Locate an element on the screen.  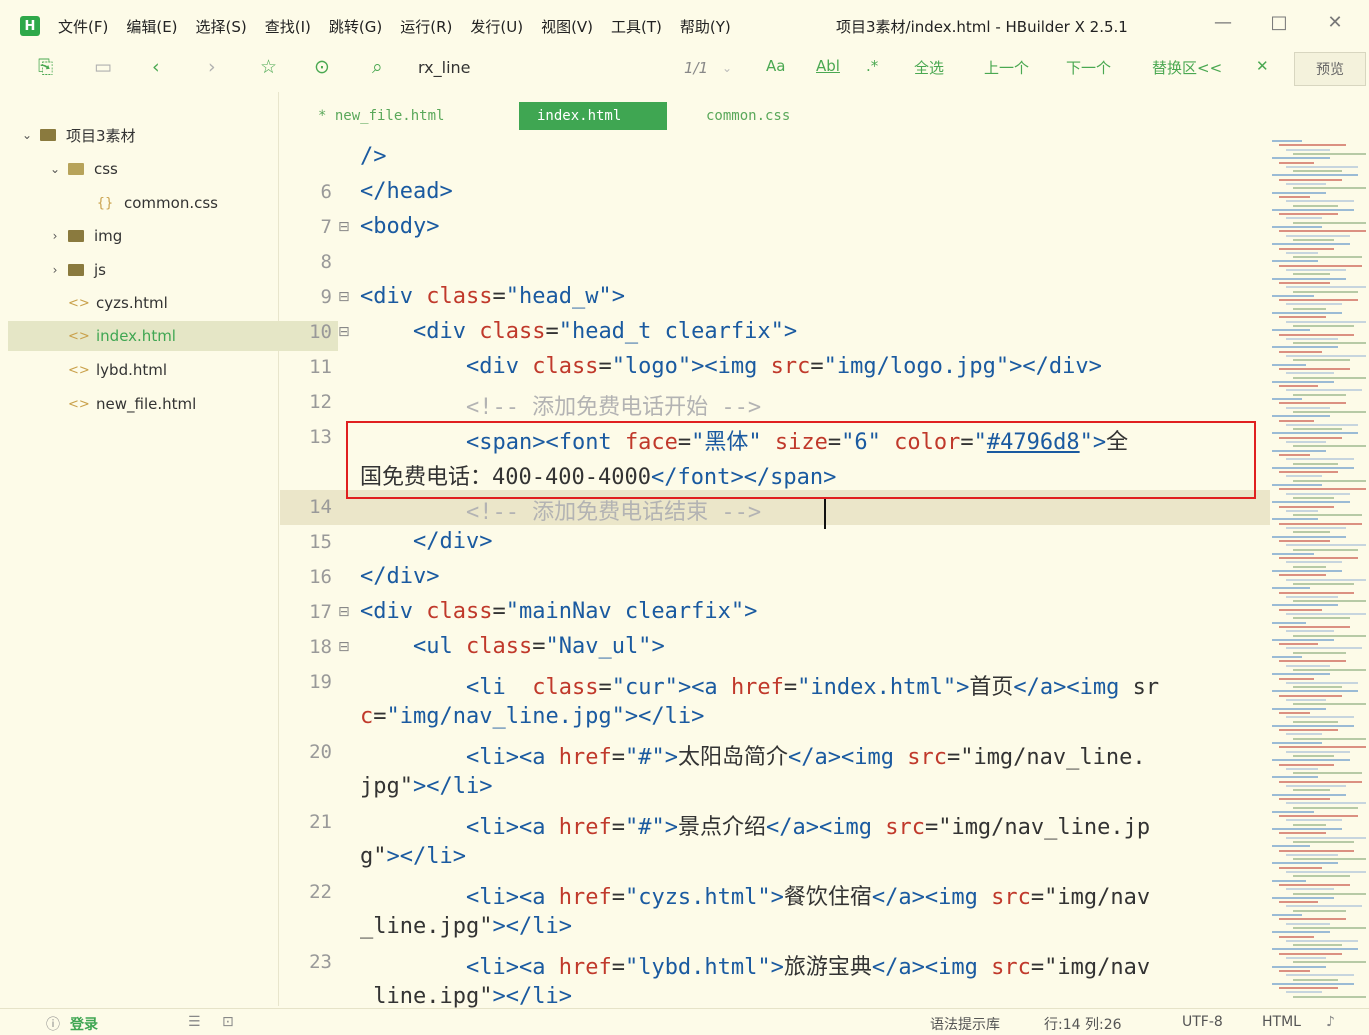
tab-common-css: common.css is located at coordinates (748, 116).